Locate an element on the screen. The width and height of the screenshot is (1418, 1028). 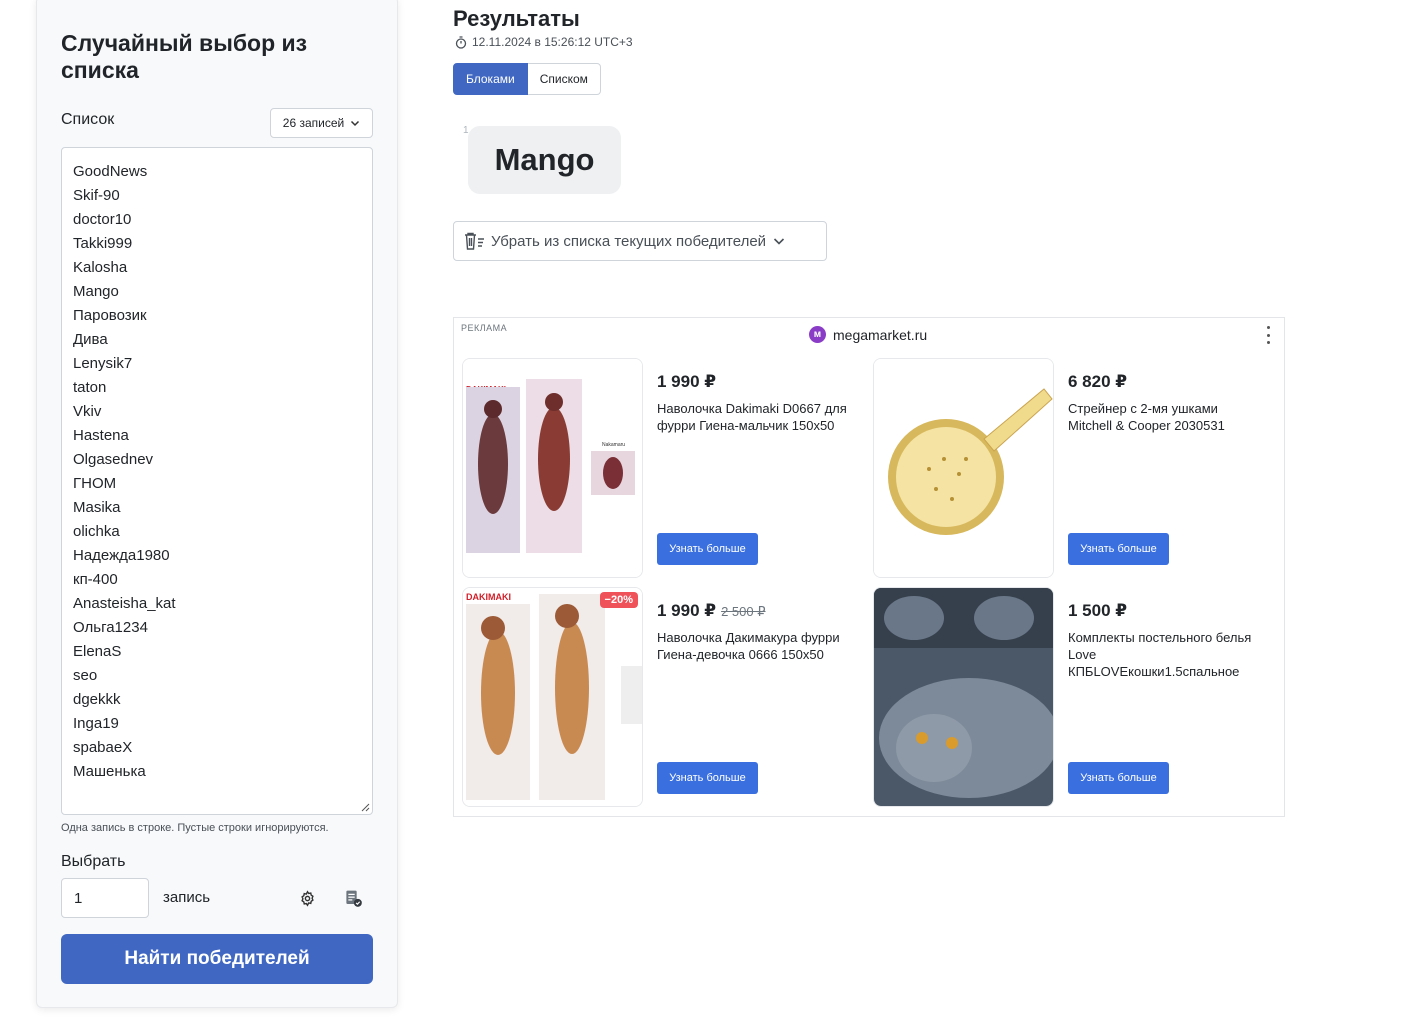
results-timestamp: 12.11.2024 в 15:26:12 UTC+3 is located at coordinates (544, 42).